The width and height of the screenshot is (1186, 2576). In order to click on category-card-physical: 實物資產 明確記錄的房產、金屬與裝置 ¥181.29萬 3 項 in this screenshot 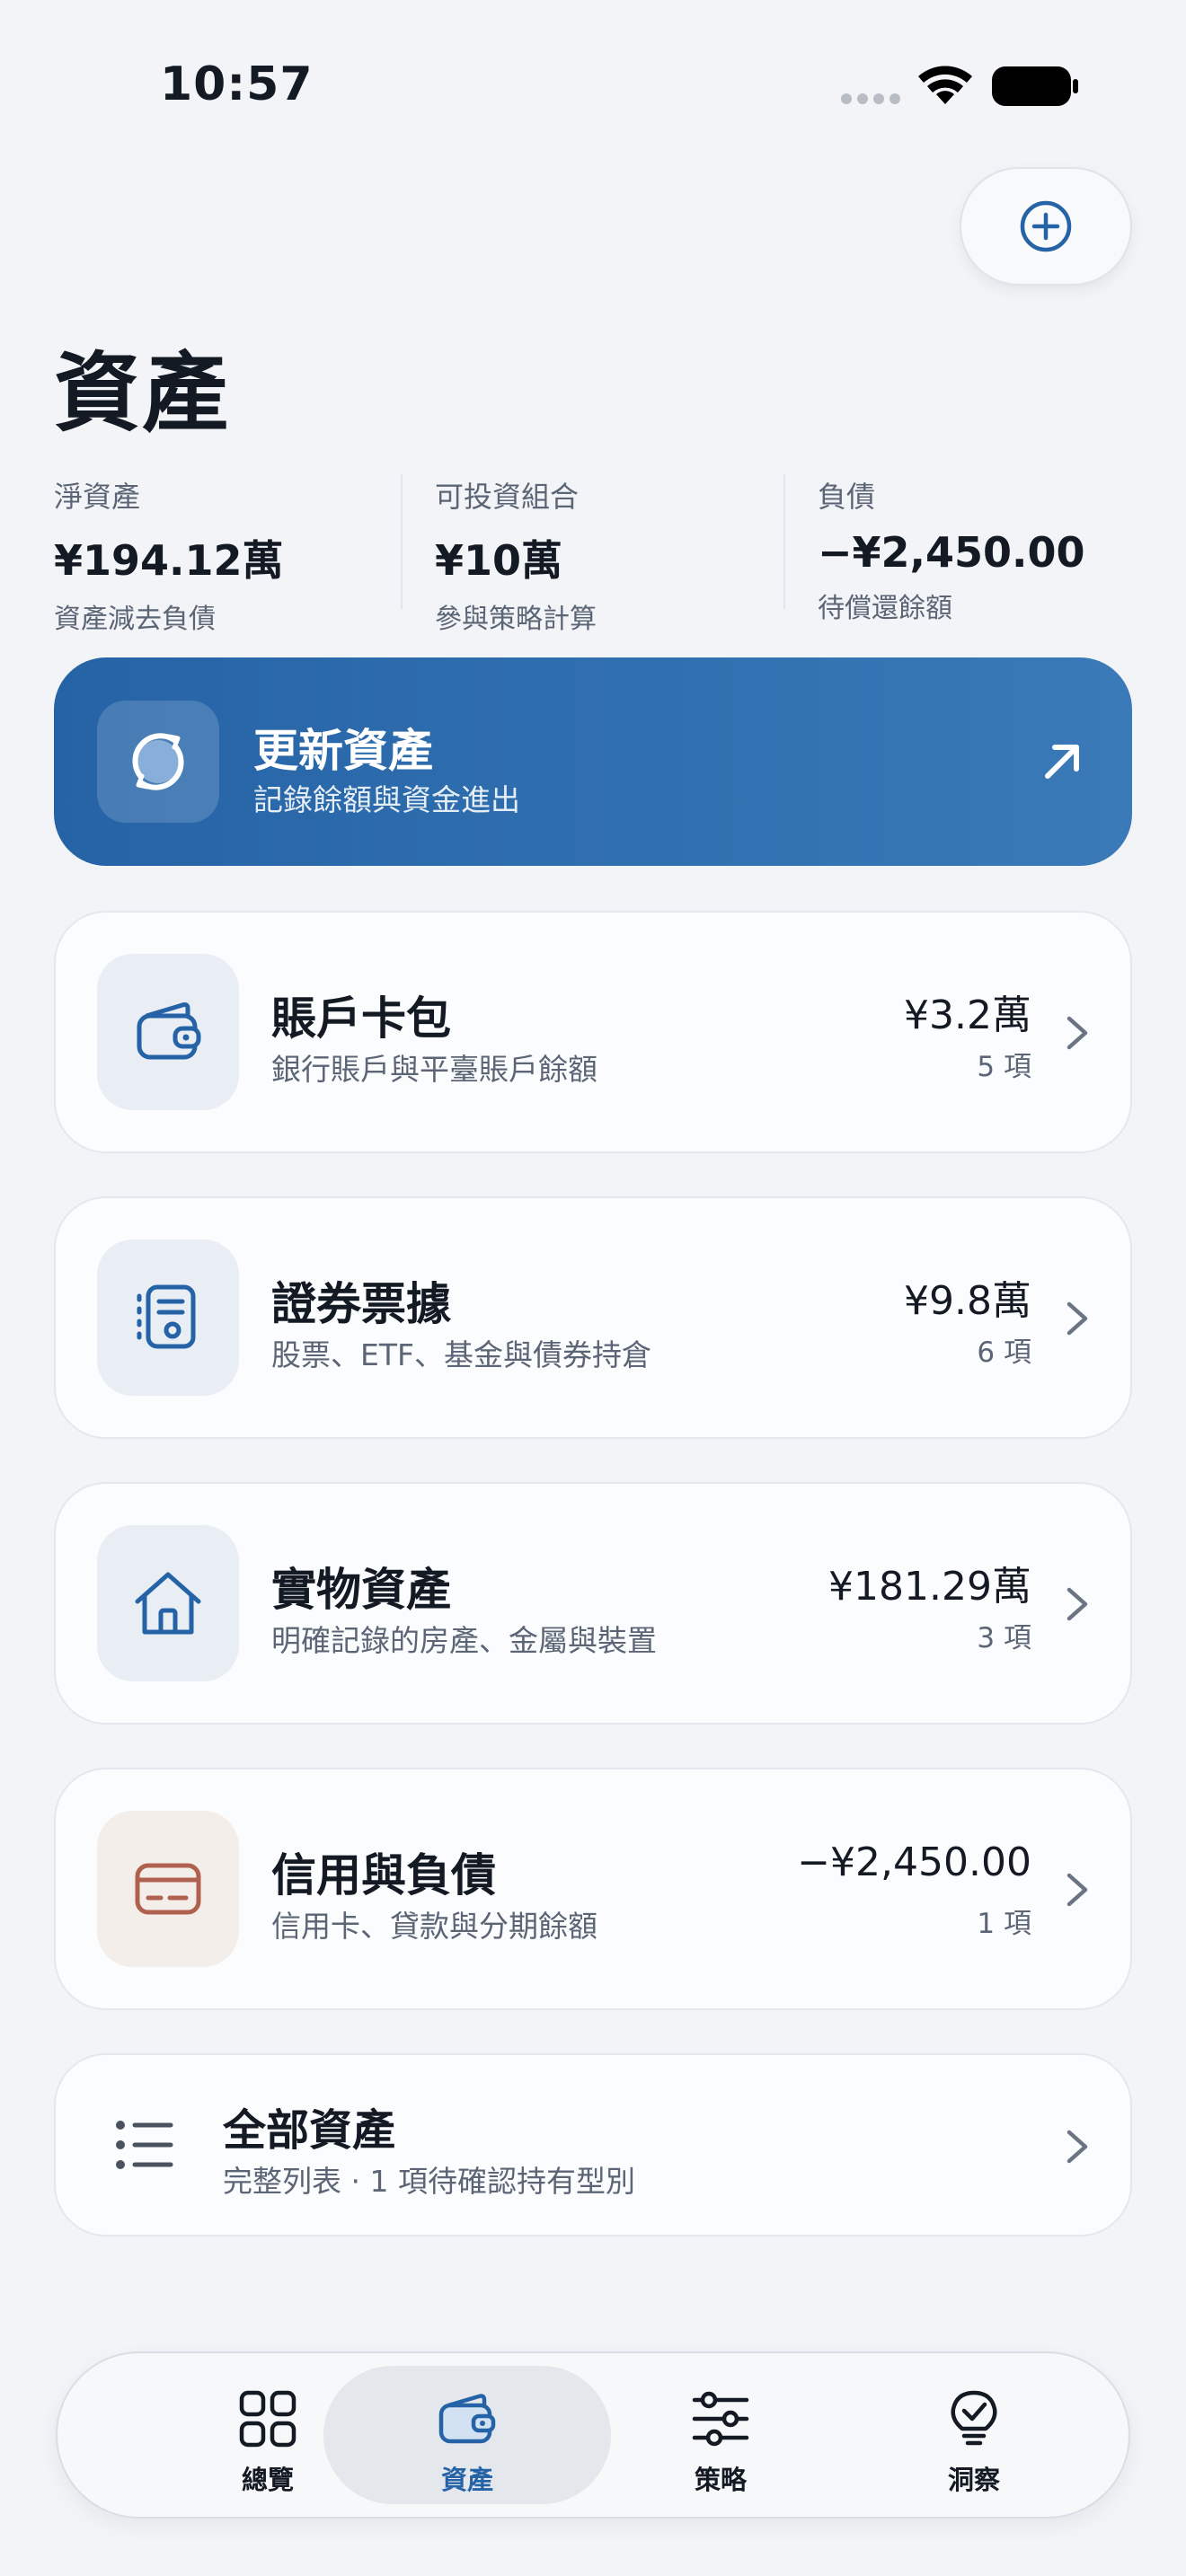, I will do `click(593, 1603)`.